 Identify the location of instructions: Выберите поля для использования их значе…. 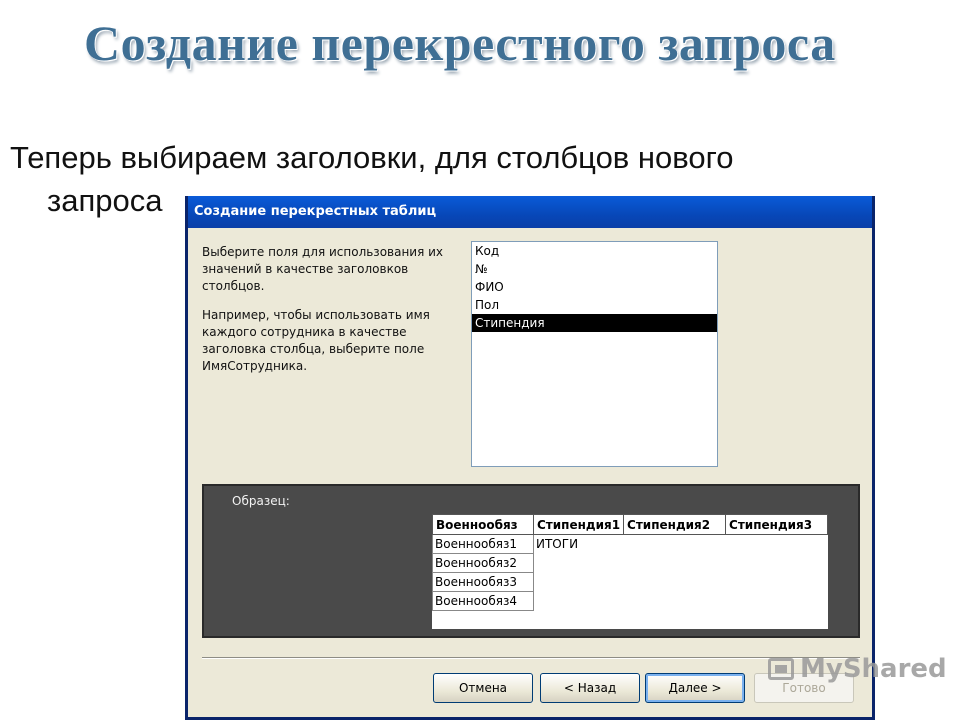
(332, 315).